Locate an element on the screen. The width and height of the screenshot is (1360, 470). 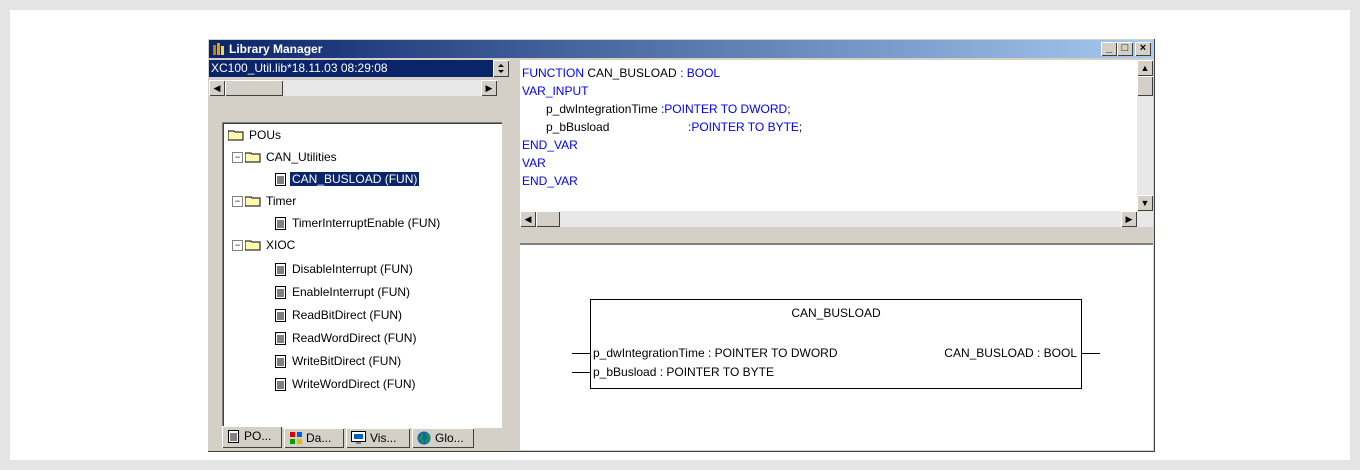
minimize-button: _ is located at coordinates (1109, 49).